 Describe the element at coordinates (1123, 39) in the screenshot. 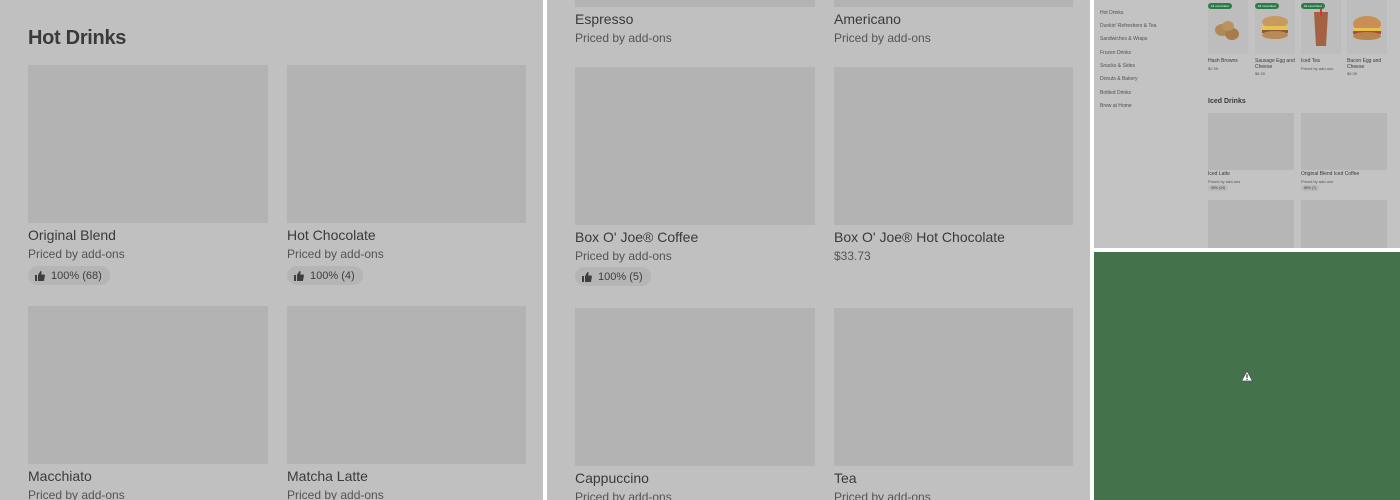

I see `sidebar-item-sandwiches: Sandwiches & Wraps` at that location.